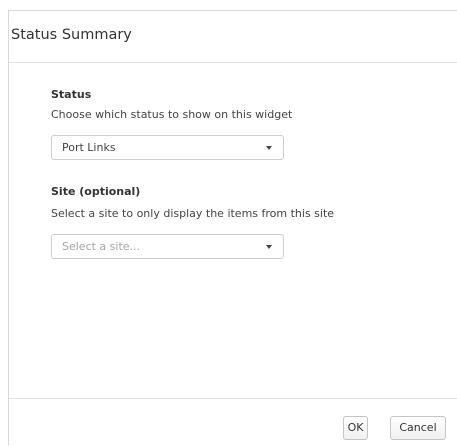 This screenshot has width=457, height=446. What do you see at coordinates (96, 191) in the screenshot?
I see `site-label: Site (optional)` at bounding box center [96, 191].